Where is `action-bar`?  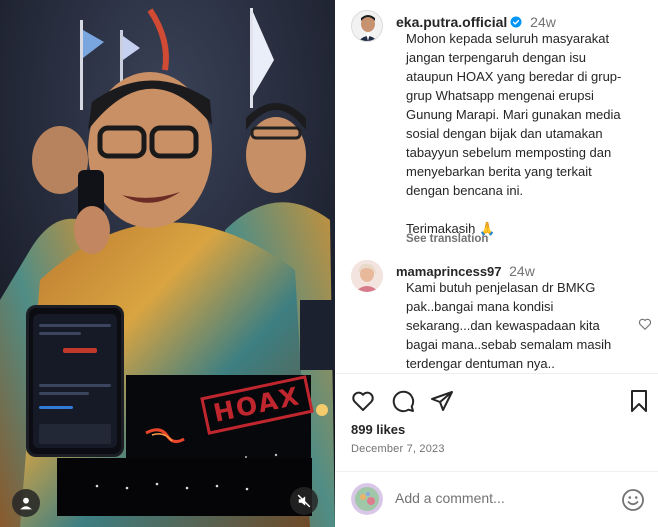
action-bar is located at coordinates (501, 401).